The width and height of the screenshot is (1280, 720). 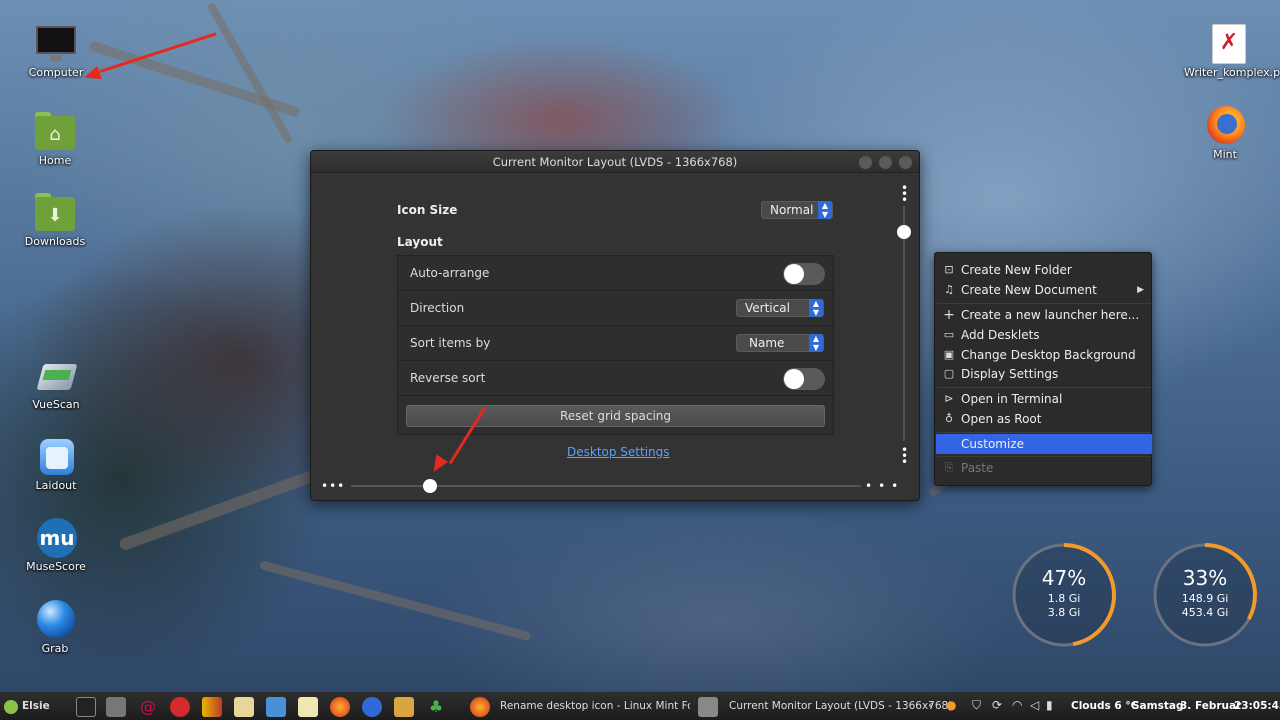 What do you see at coordinates (56, 457) in the screenshot?
I see `laidout-icon` at bounding box center [56, 457].